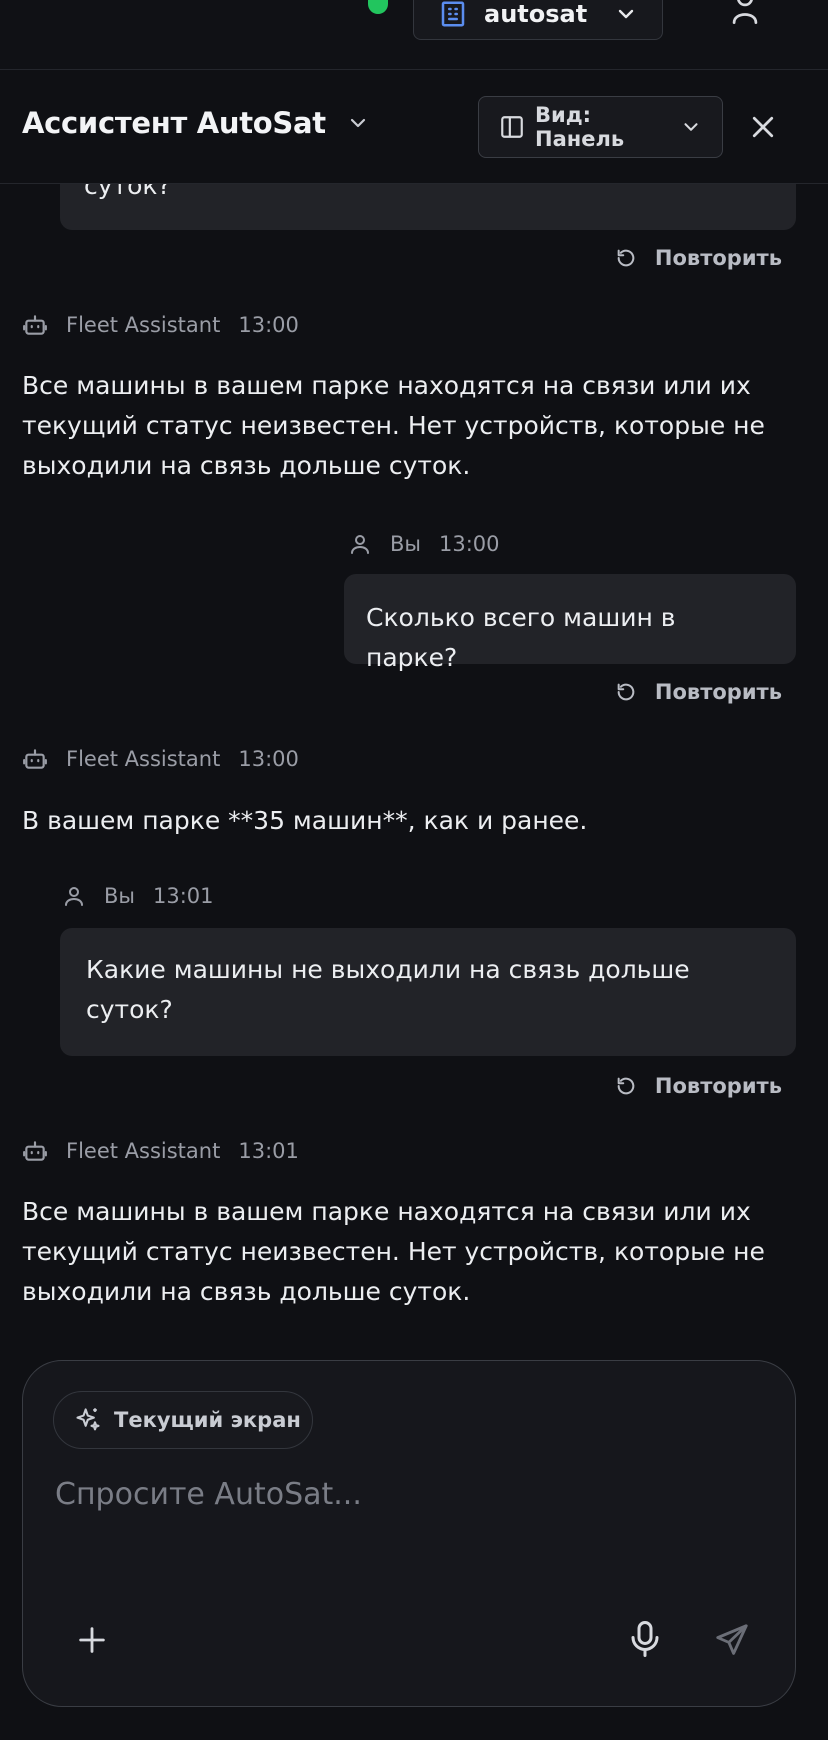 The image size is (828, 1740). What do you see at coordinates (536, 14) in the screenshot?
I see `workspace-name: autosat` at bounding box center [536, 14].